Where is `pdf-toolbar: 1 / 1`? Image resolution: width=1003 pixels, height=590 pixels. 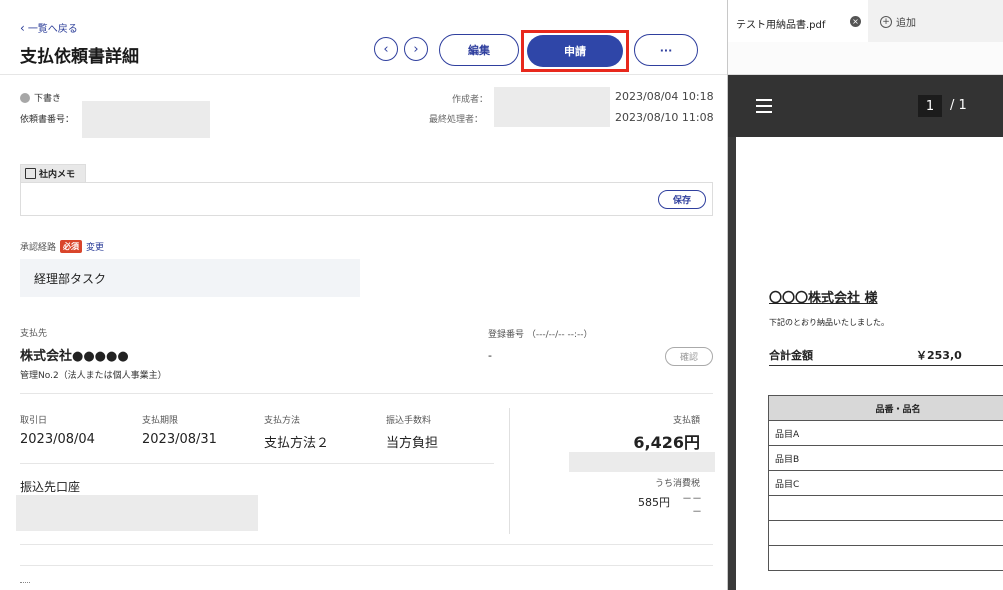
pdf-toolbar: 1 / 1 is located at coordinates (865, 106).